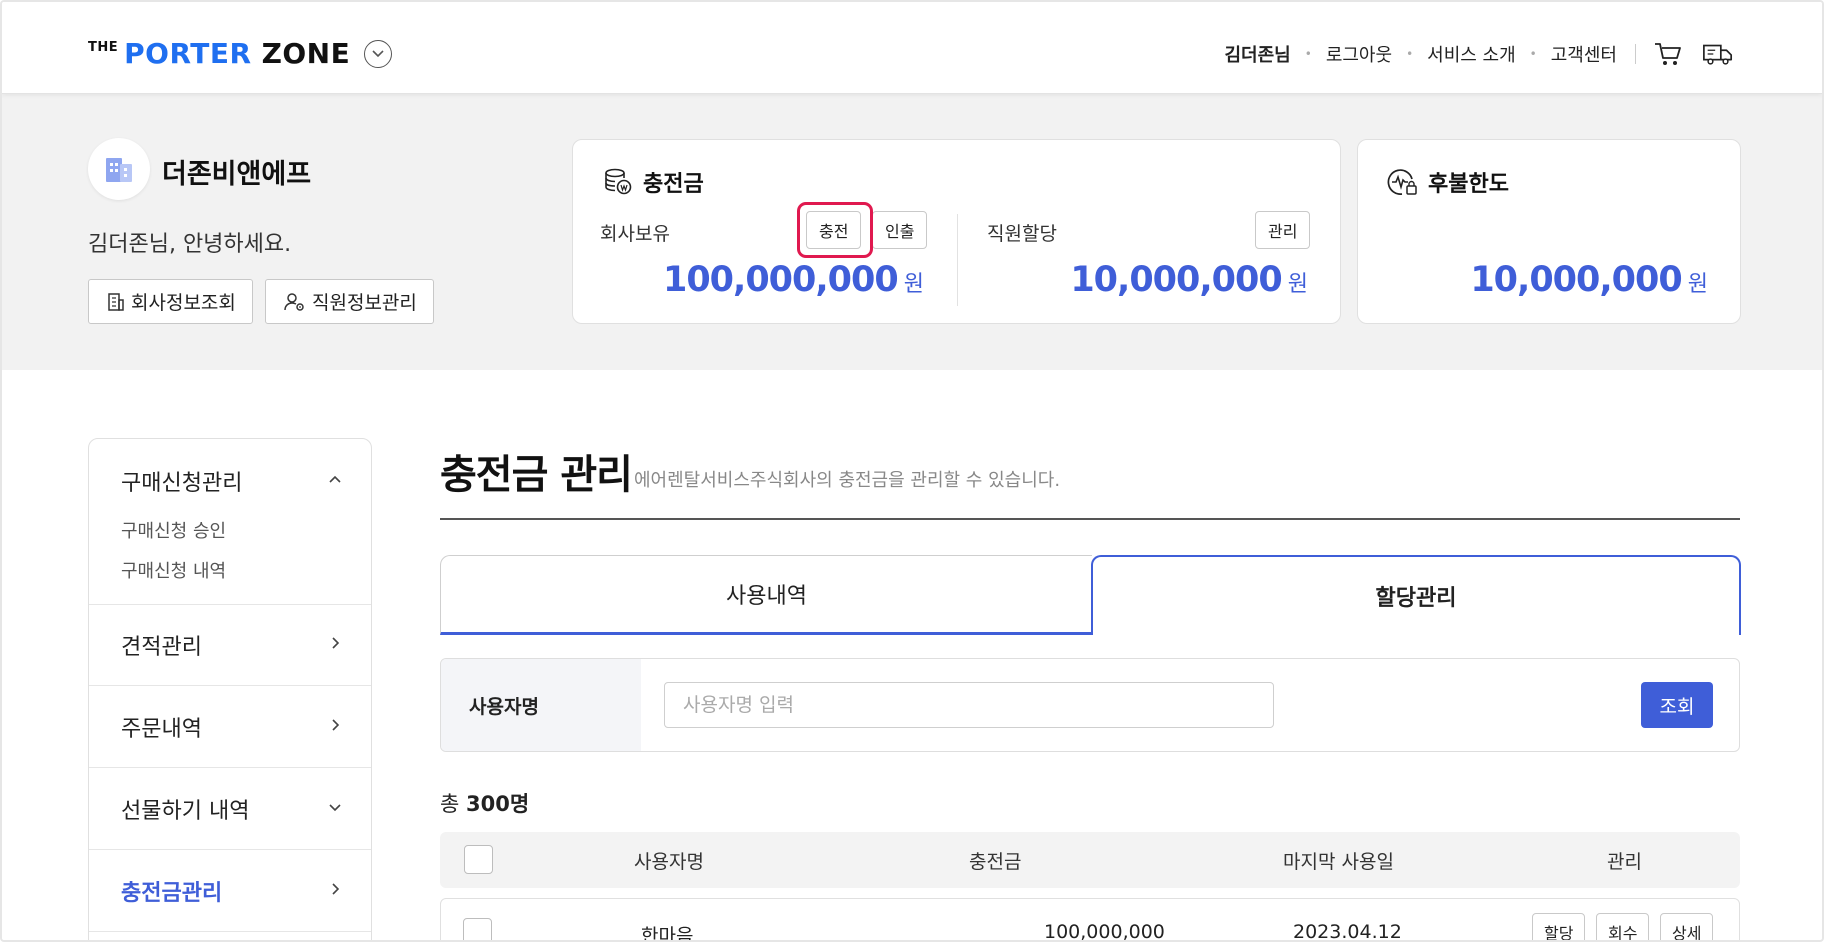 This screenshot has height=942, width=1824. I want to click on sidebar-item-purchase-request: 구매신청관리, so click(181, 481).